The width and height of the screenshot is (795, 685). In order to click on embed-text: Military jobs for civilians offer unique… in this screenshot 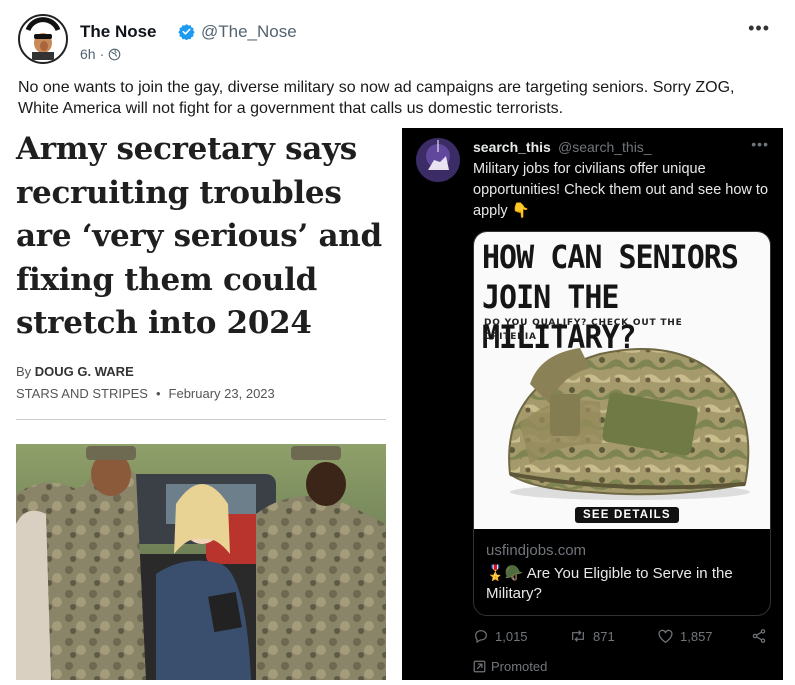, I will do `click(621, 190)`.